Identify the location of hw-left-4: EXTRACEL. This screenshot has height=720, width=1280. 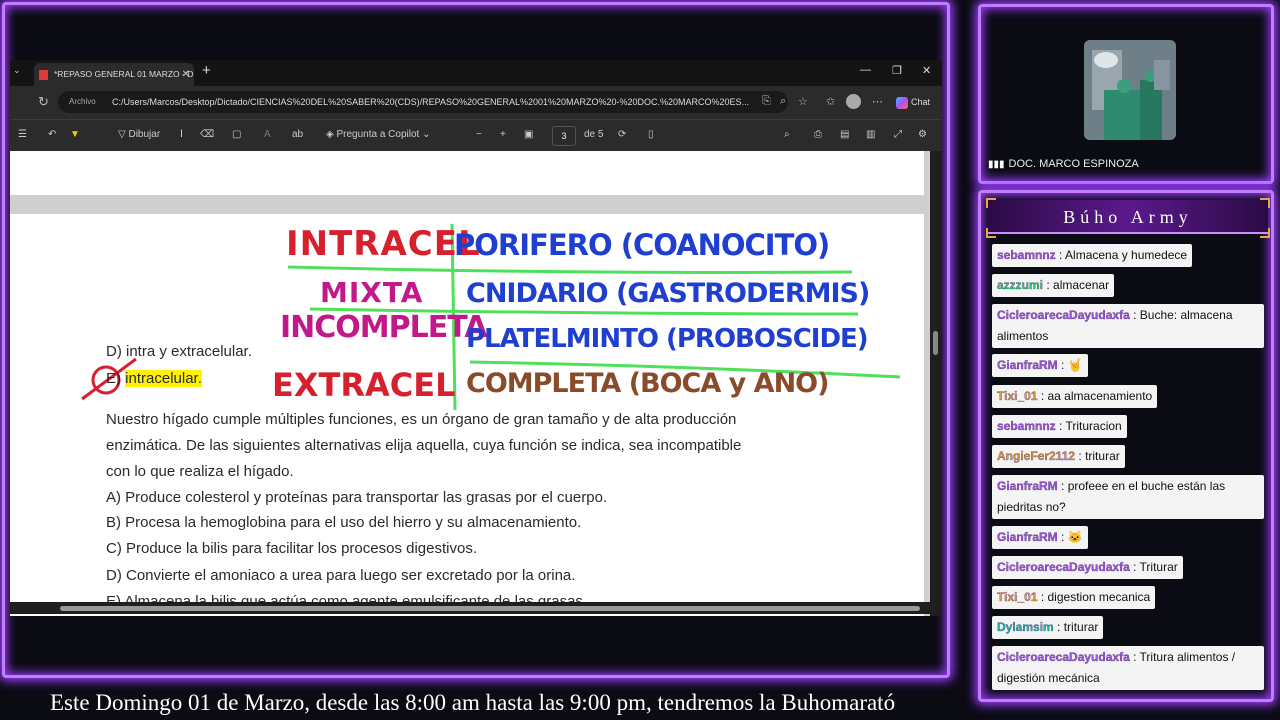
(364, 385).